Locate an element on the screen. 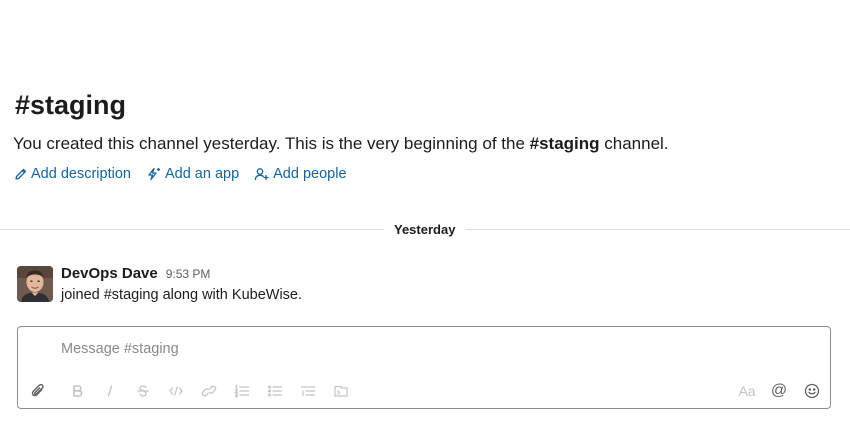 This screenshot has width=850, height=429. emoji-button is located at coordinates (812, 391).